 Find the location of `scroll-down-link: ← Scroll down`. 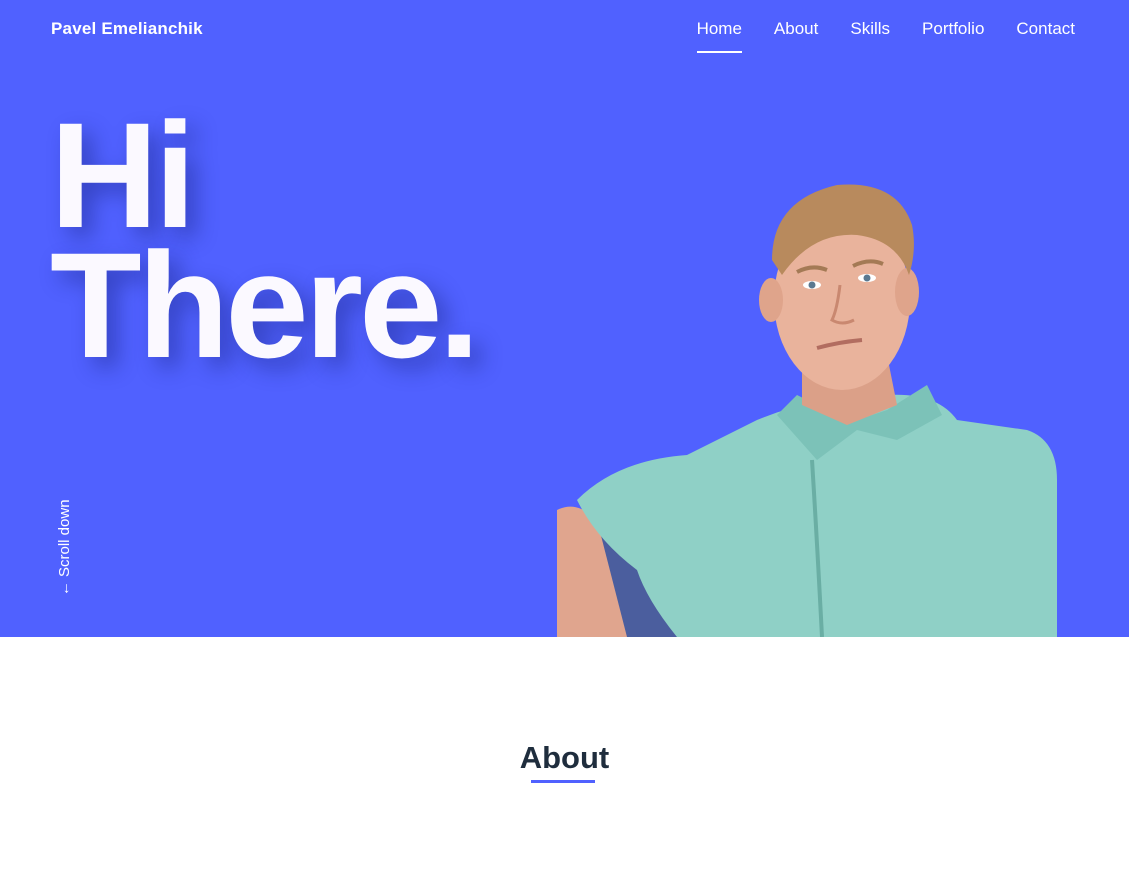

scroll-down-link: ← Scroll down is located at coordinates (64, 547).